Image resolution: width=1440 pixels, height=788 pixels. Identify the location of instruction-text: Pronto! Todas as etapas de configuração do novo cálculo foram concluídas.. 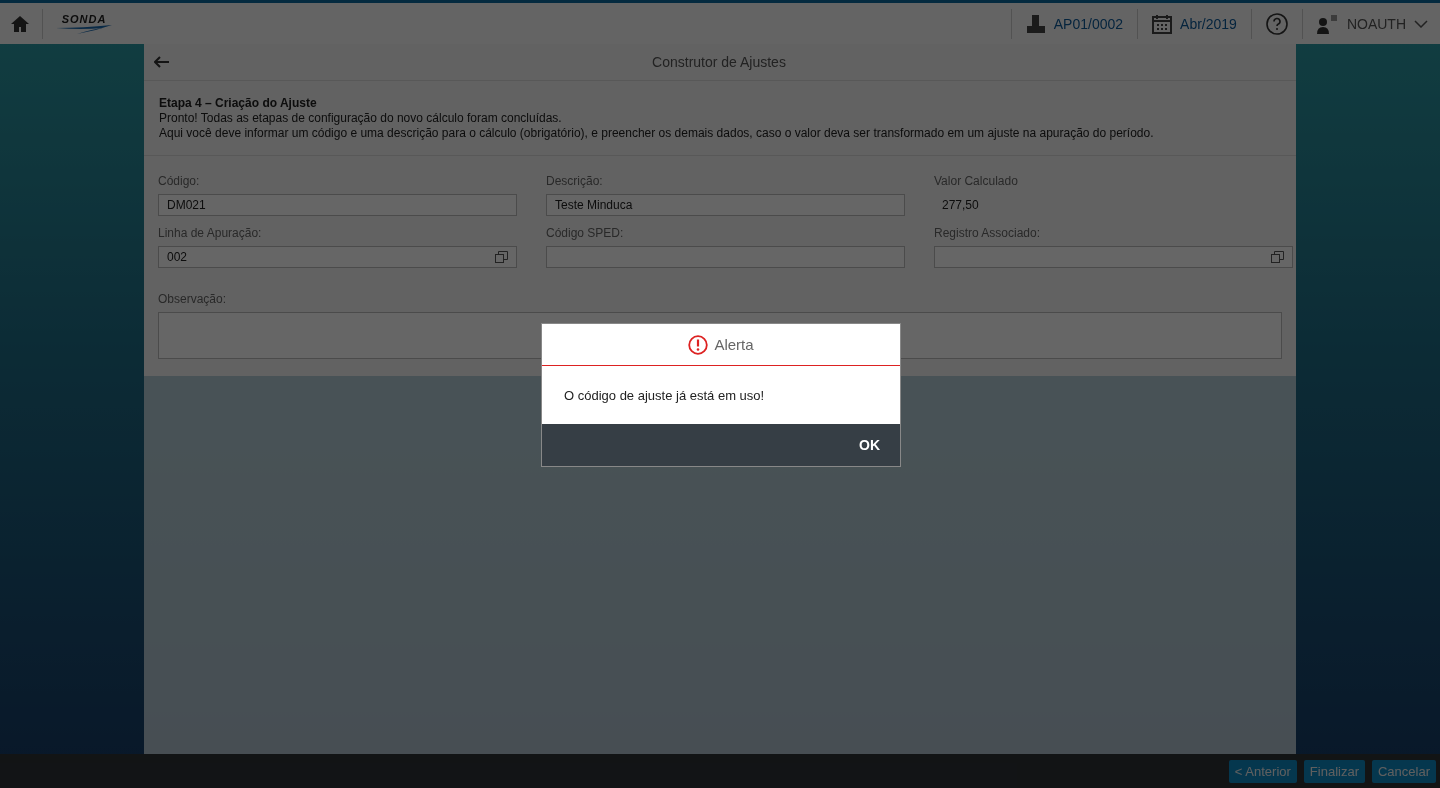
(361, 118).